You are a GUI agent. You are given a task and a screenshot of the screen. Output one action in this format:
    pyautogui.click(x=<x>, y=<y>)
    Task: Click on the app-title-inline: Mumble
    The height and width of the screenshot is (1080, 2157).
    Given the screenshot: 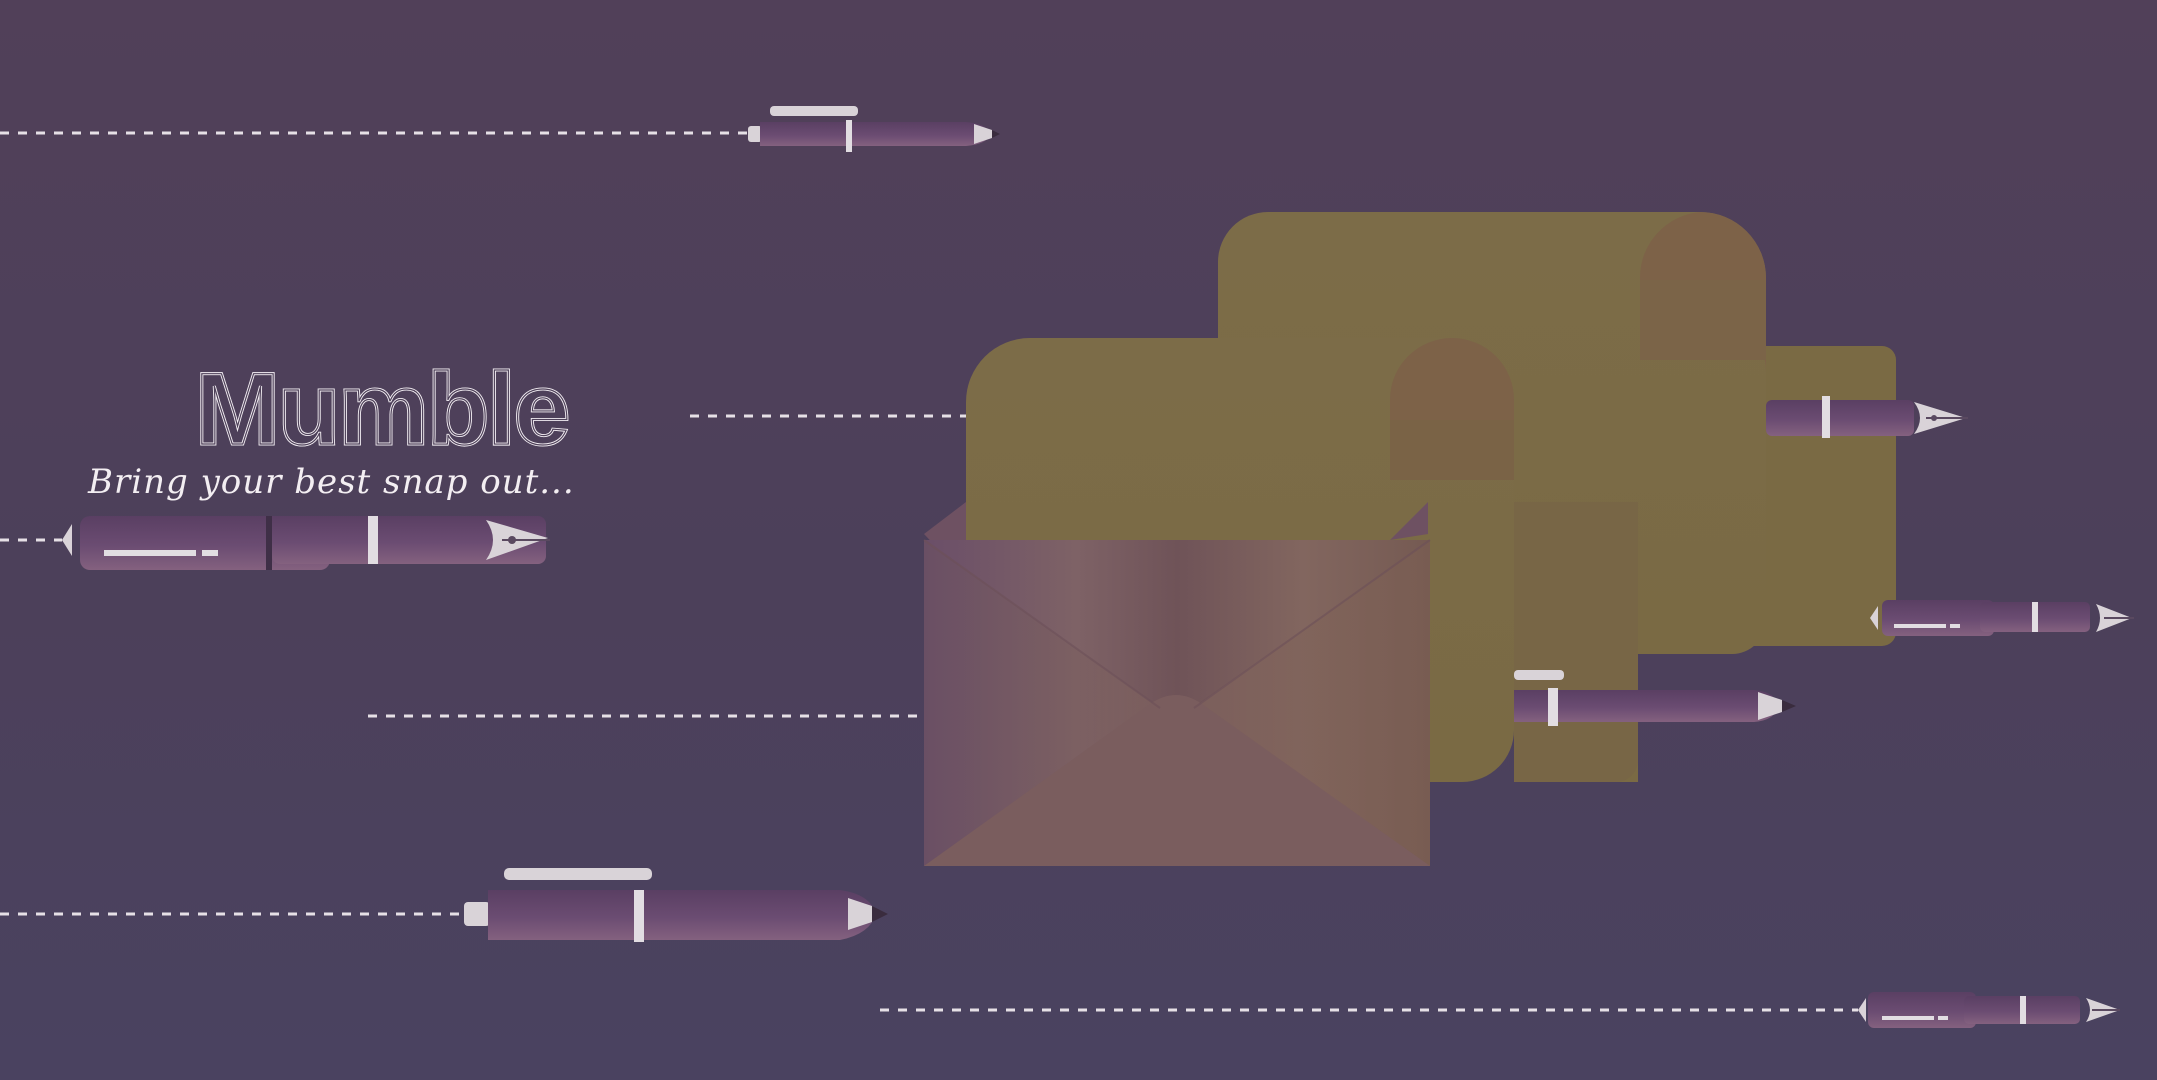 What is the action you would take?
    pyautogui.click(x=381, y=408)
    